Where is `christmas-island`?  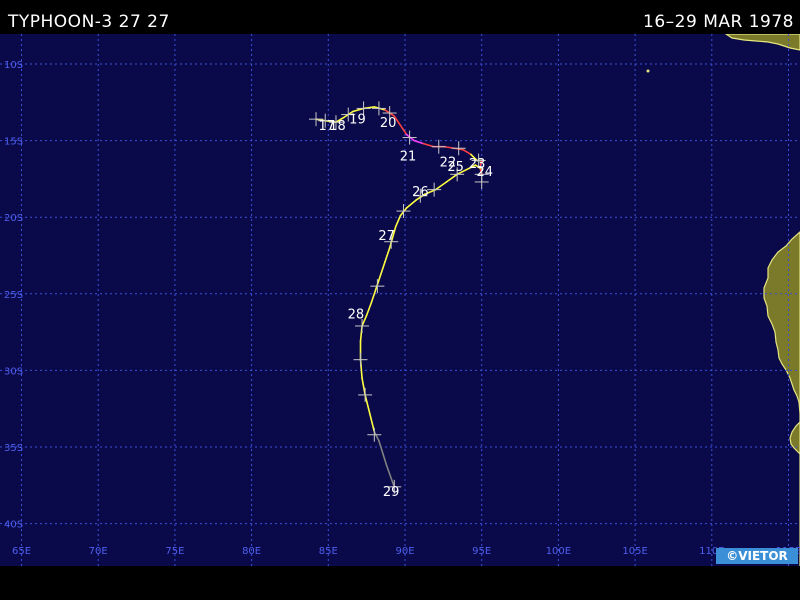 christmas-island is located at coordinates (648, 71).